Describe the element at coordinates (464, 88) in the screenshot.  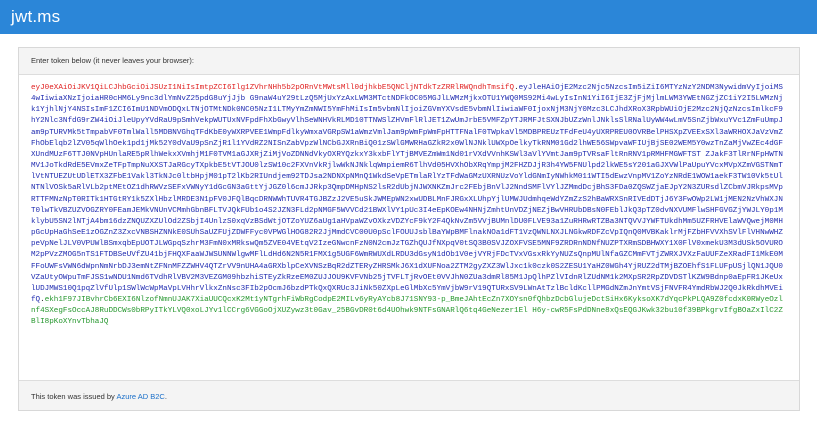
I see `token-header-tail: NTdkTzZRRlRWQndhTmsifQ` at that location.